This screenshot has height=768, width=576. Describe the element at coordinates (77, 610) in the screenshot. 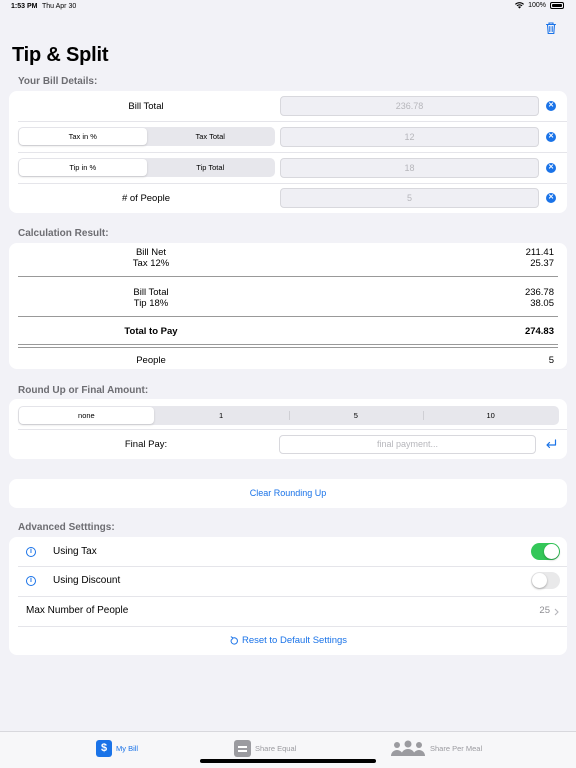

I see `max-people-label: Max Number of People` at that location.